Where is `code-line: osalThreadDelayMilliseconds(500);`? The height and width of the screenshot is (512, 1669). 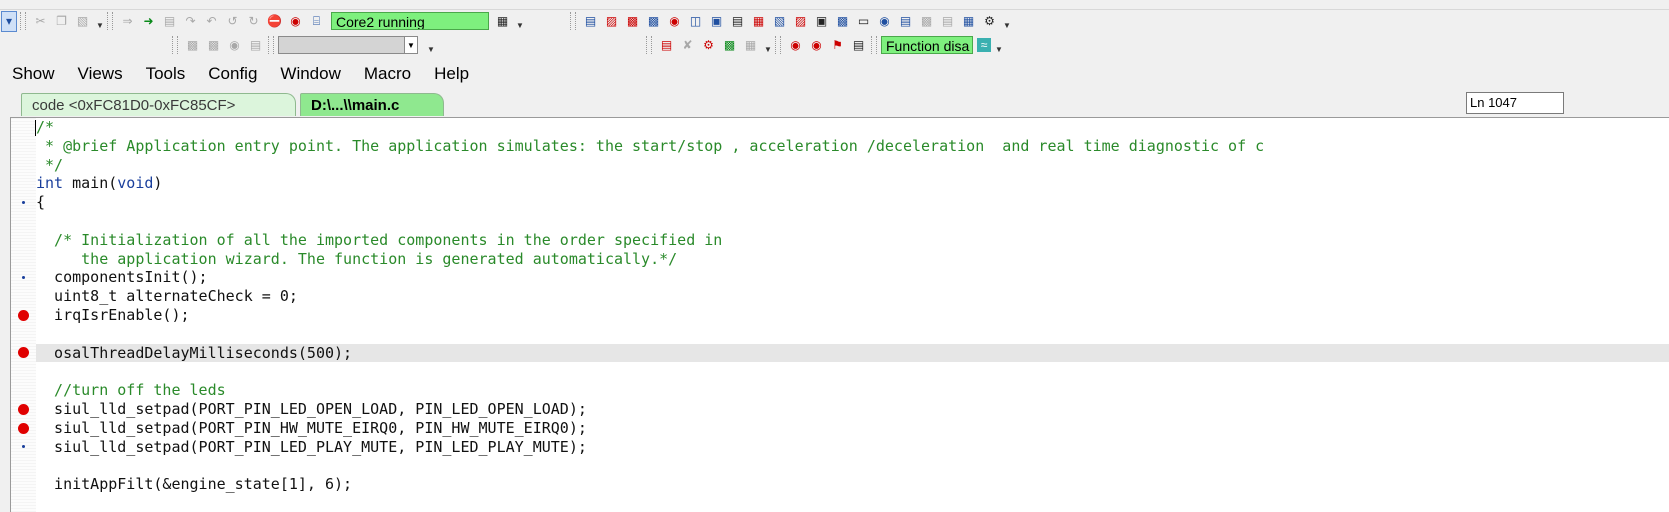 code-line: osalThreadDelayMilliseconds(500); is located at coordinates (843, 353).